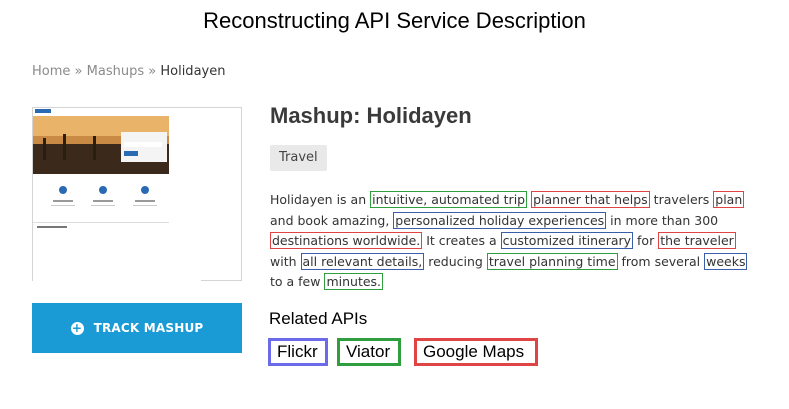 This screenshot has height=409, width=789. Describe the element at coordinates (726, 261) in the screenshot. I see `highlight-blue: weeks` at that location.